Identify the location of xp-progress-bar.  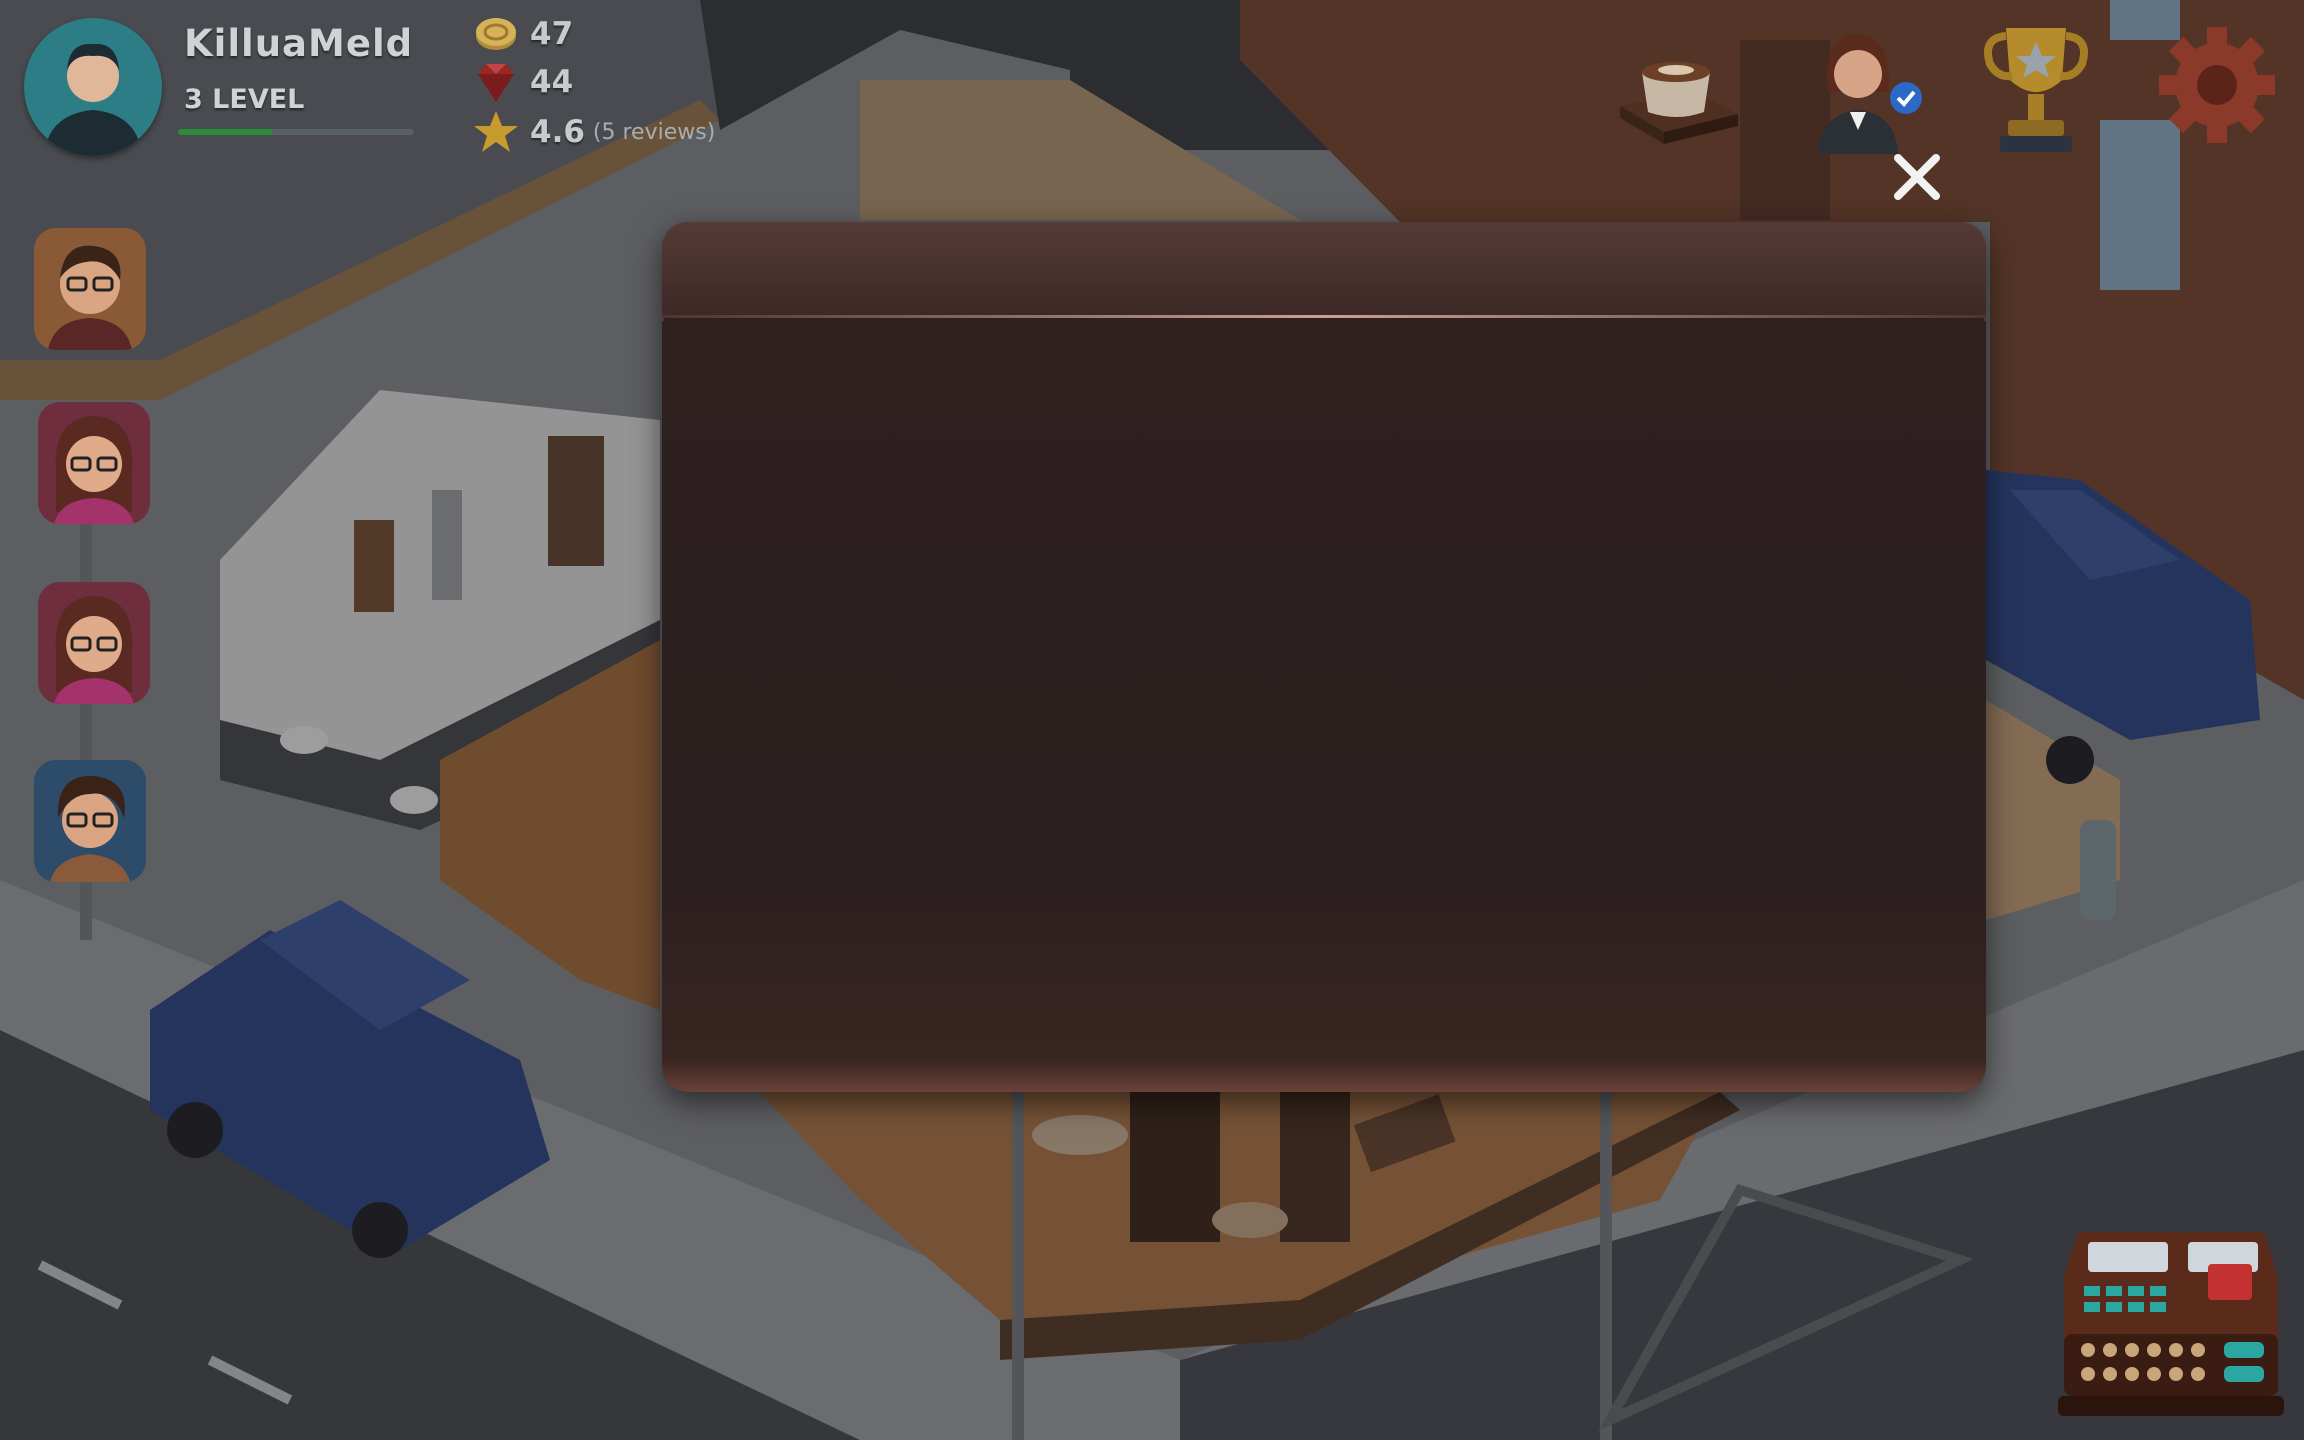
(296, 132).